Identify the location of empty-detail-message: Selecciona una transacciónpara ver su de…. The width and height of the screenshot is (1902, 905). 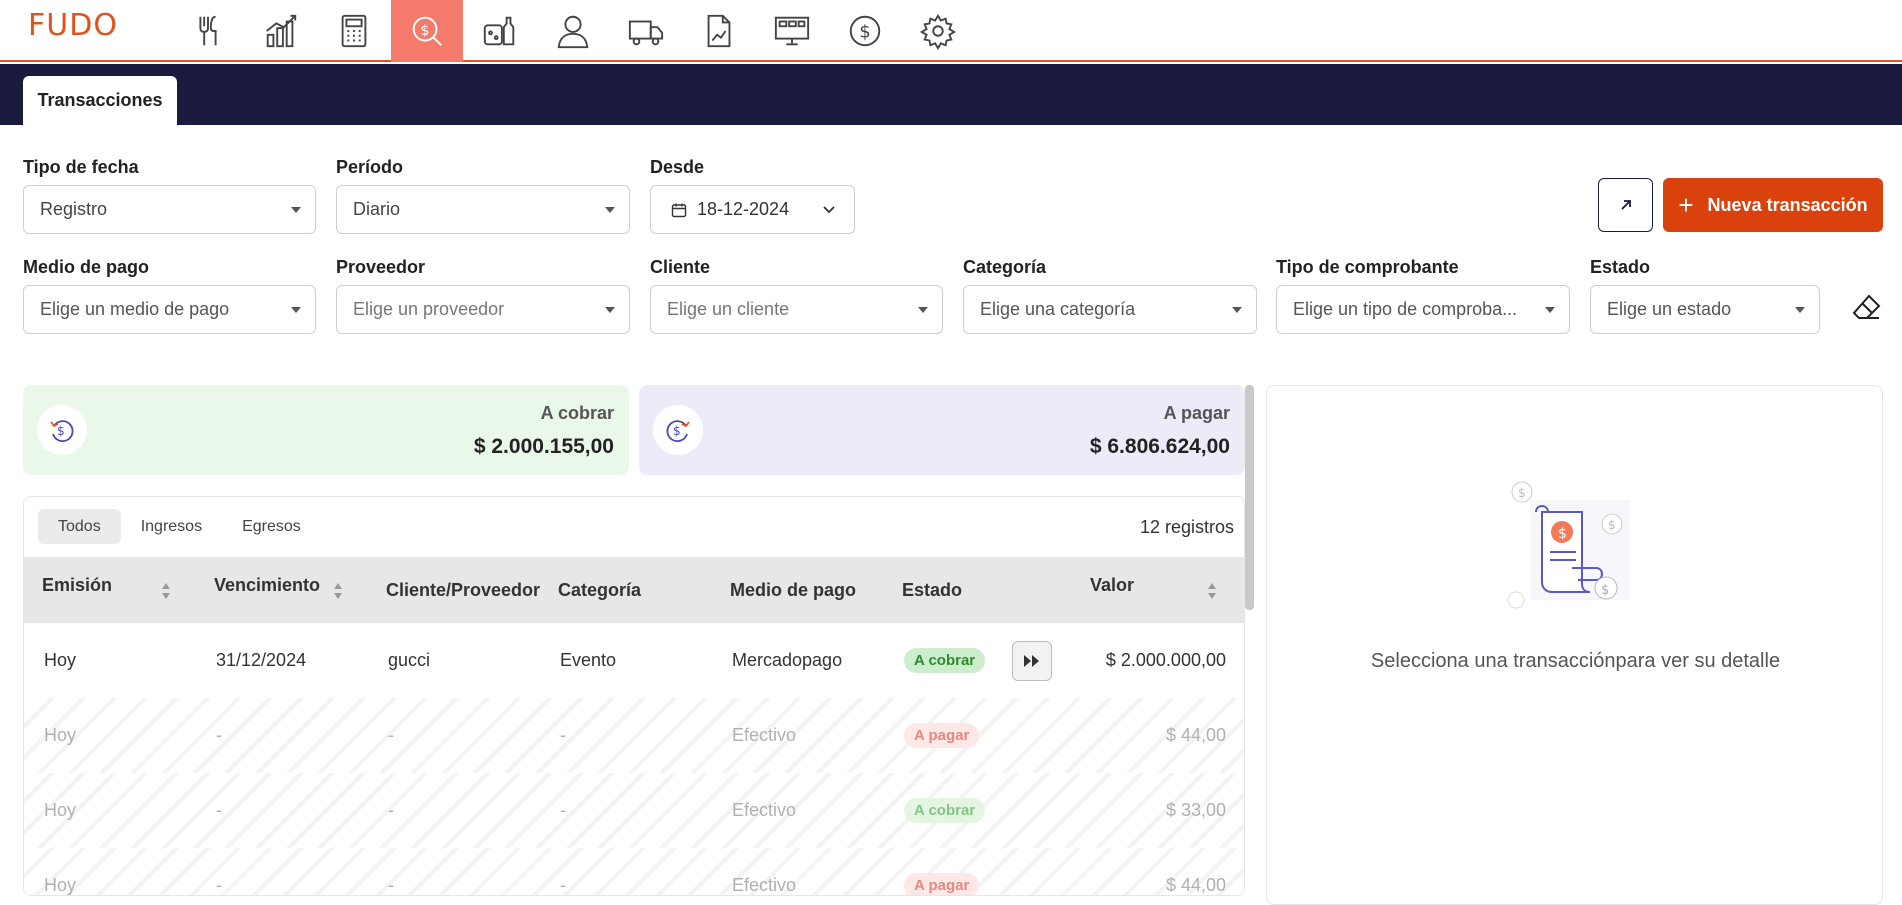
(1575, 661).